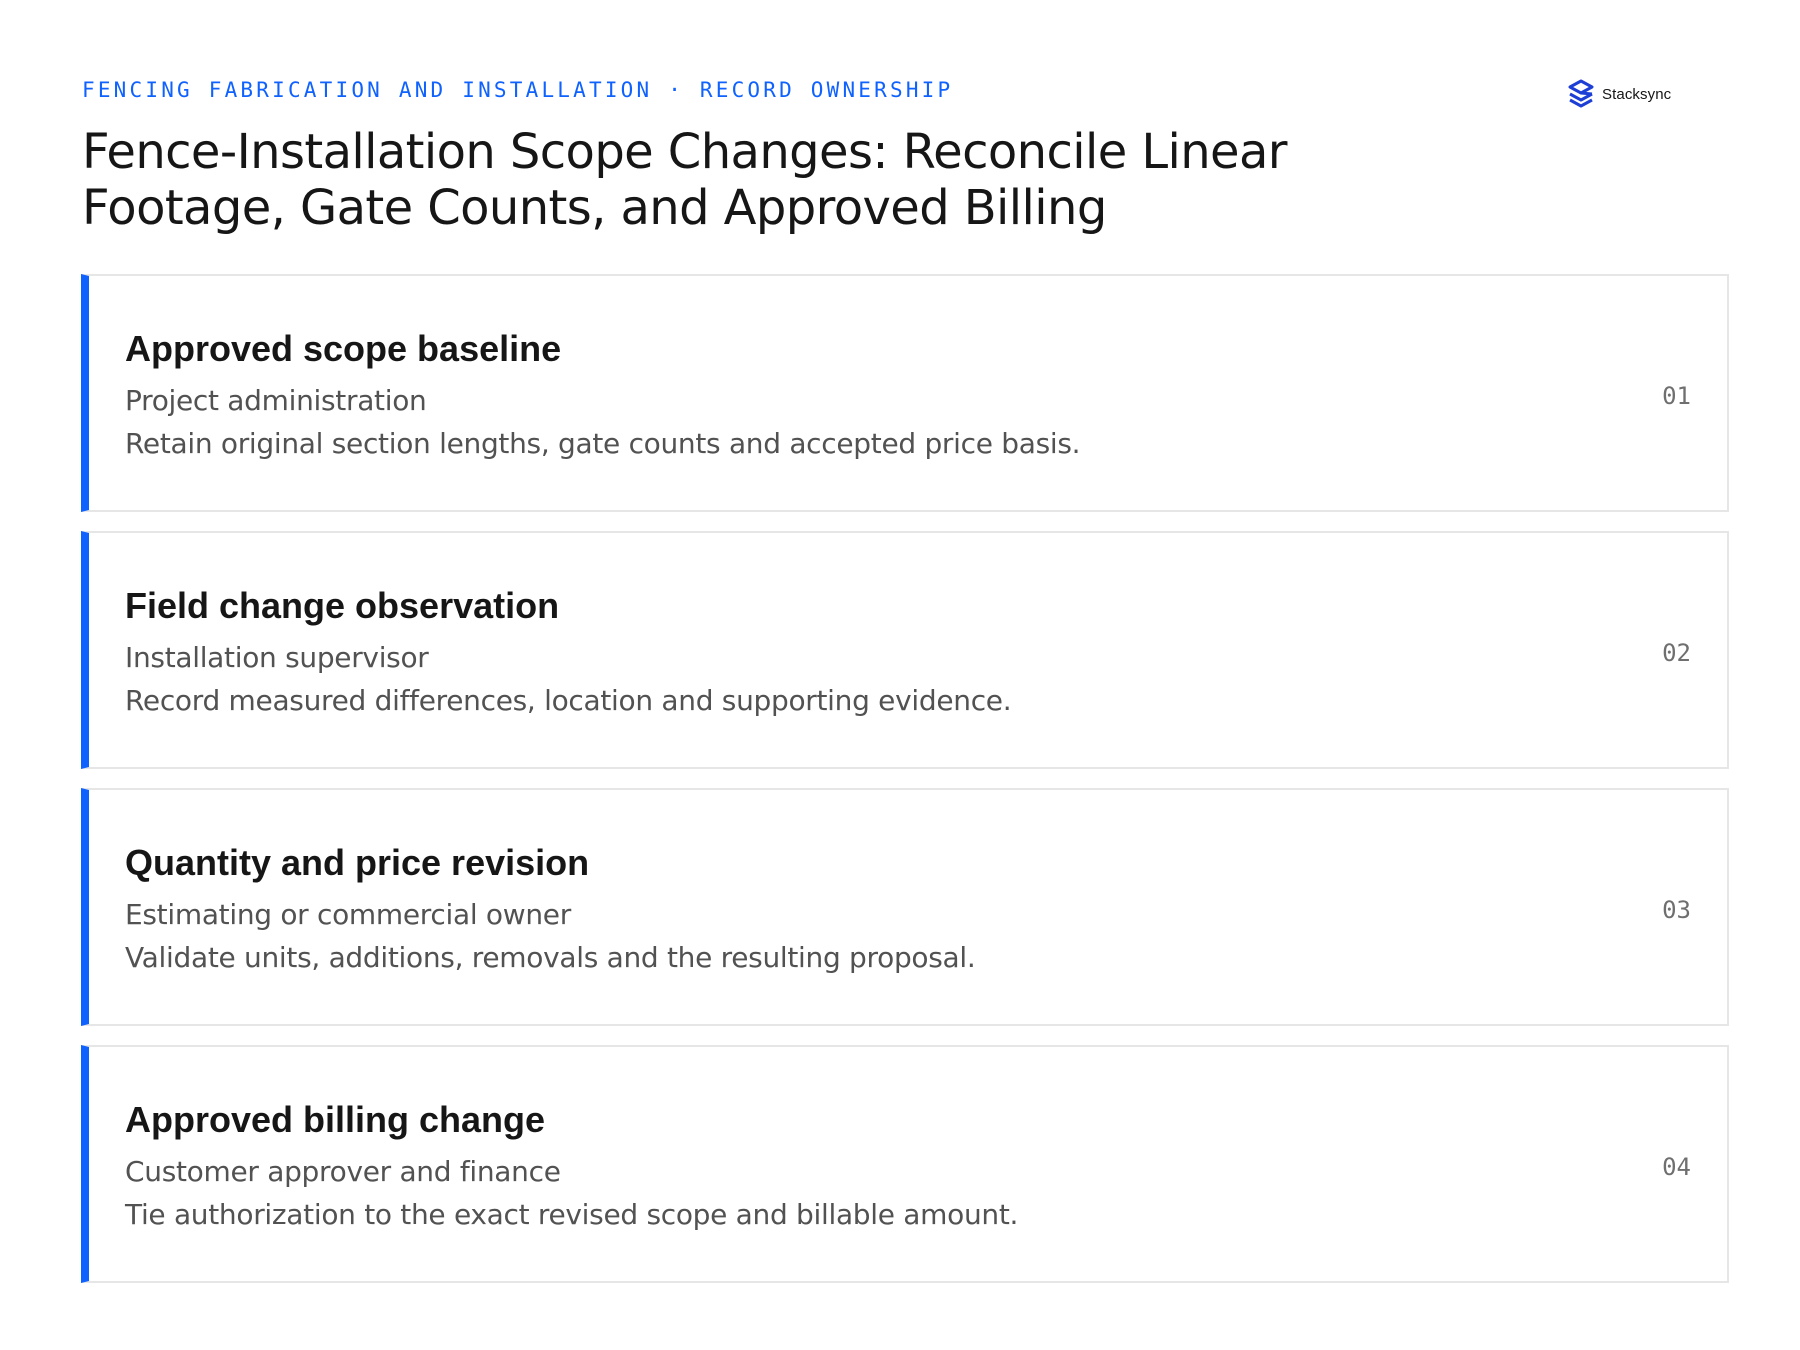 This screenshot has width=1800, height=1350. What do you see at coordinates (1676, 653) in the screenshot?
I see `step-number: 02` at bounding box center [1676, 653].